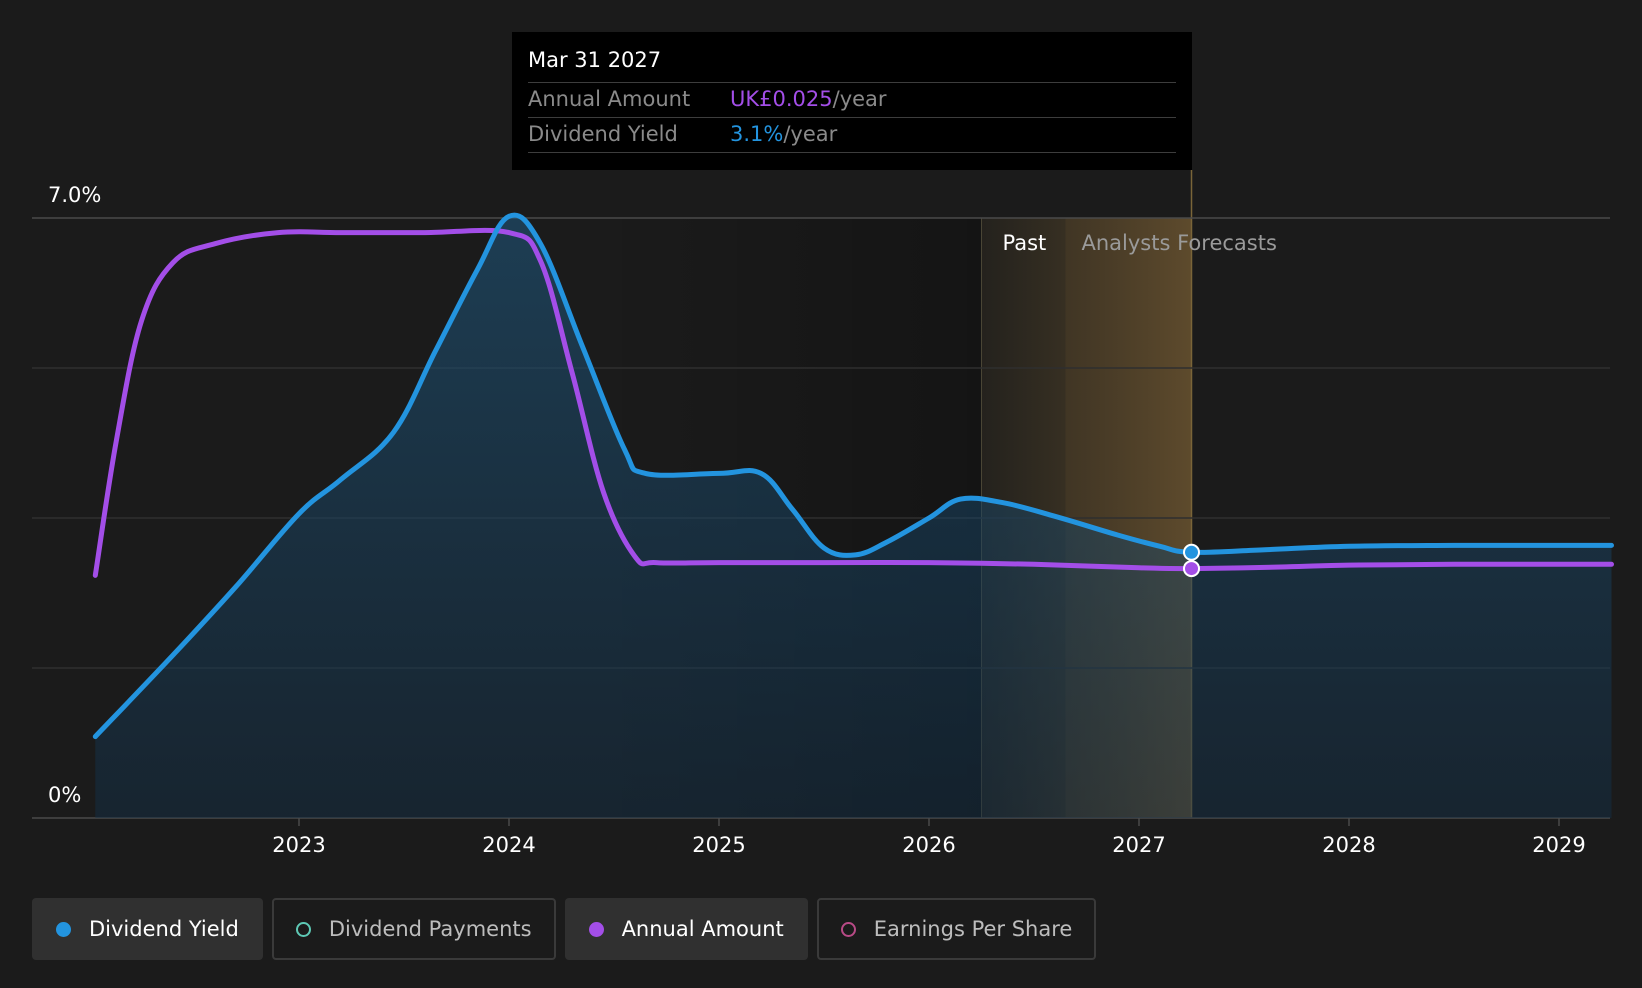 The width and height of the screenshot is (1642, 988). I want to click on tooltip-row-annual-amount: Annual Amount UK£0.025 /year, so click(852, 100).